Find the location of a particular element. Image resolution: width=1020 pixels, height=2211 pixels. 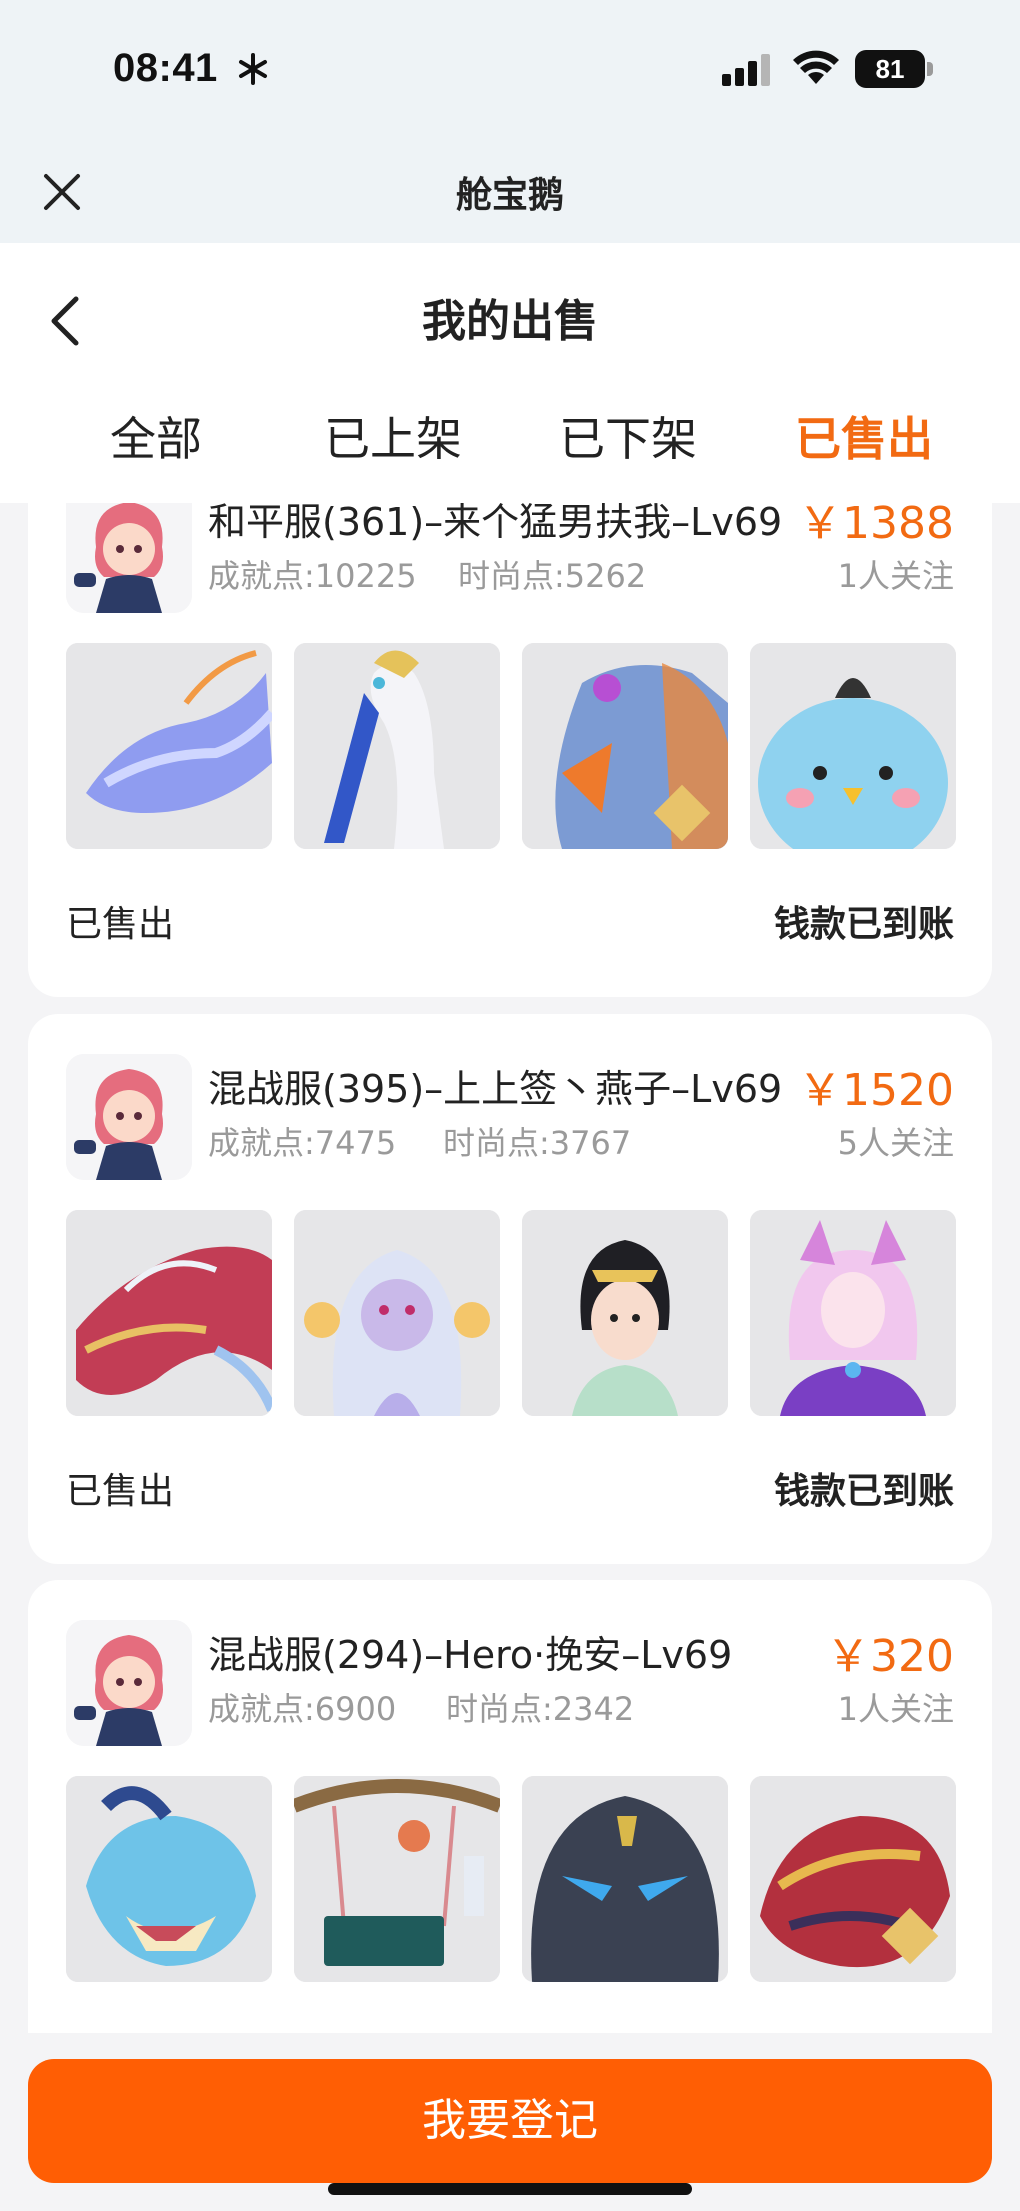

snowflake-icon is located at coordinates (253, 69).